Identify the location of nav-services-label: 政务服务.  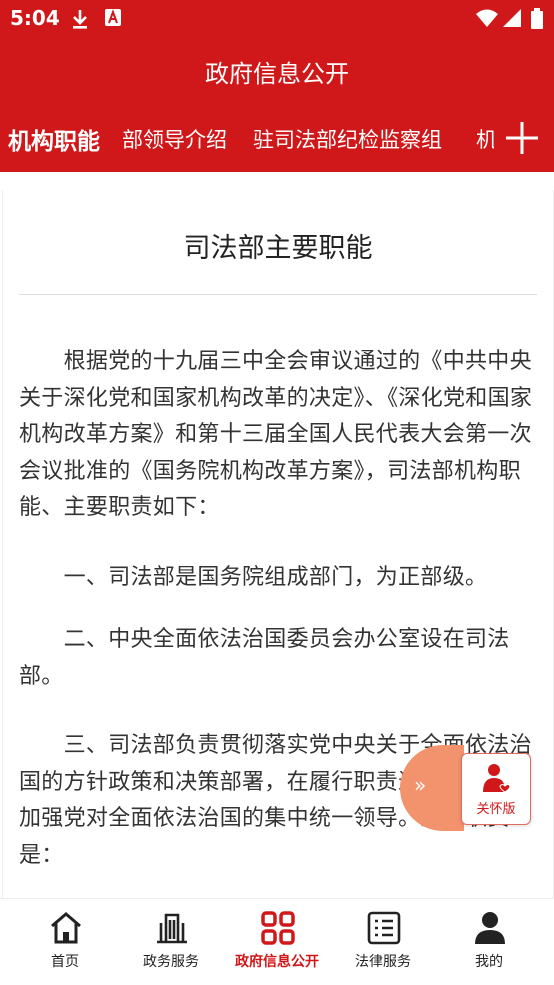
(171, 962).